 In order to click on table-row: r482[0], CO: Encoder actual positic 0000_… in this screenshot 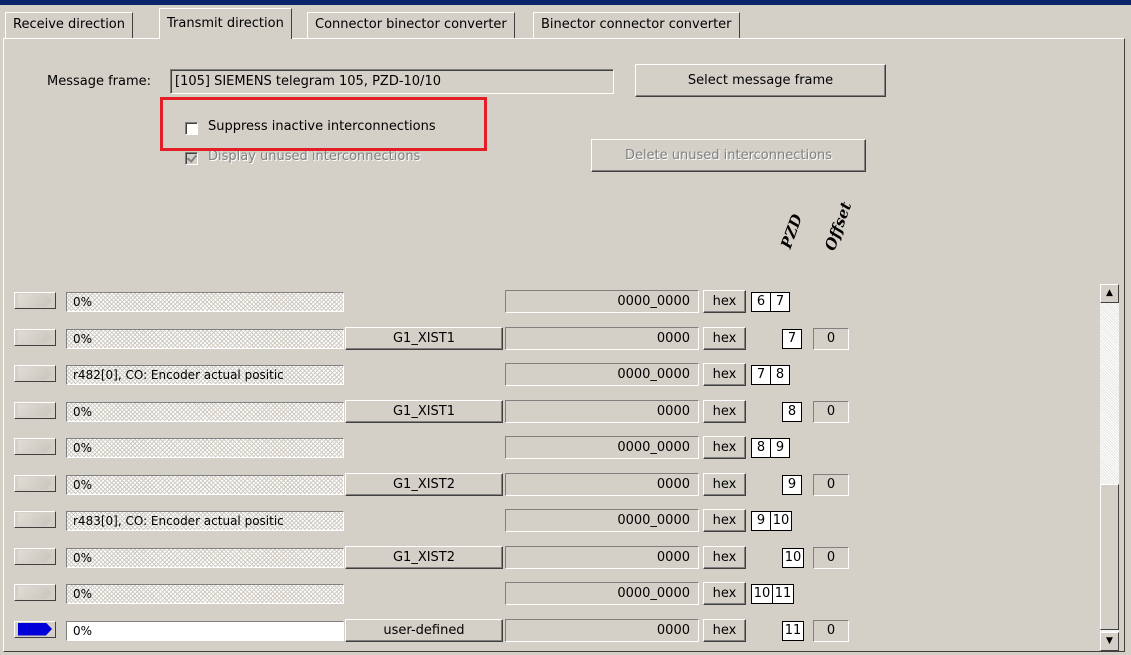, I will do `click(554, 373)`.